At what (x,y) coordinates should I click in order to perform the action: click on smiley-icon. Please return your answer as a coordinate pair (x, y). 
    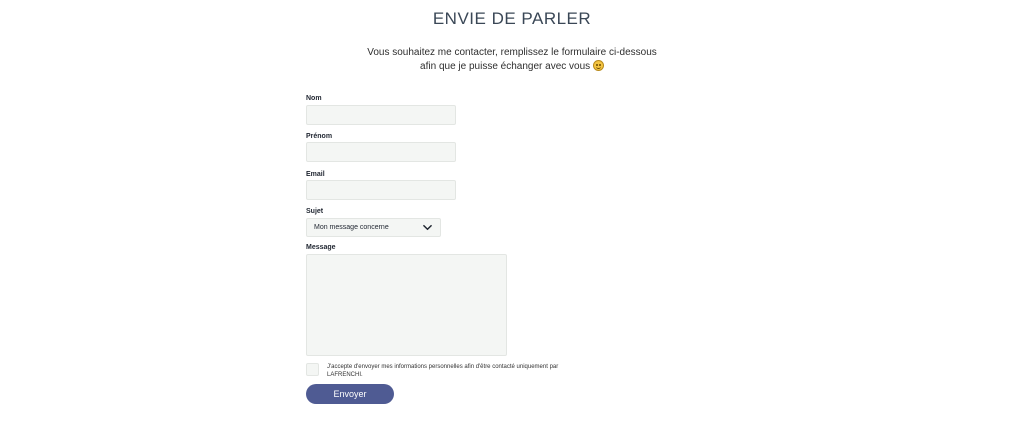
    Looking at the image, I should click on (598, 65).